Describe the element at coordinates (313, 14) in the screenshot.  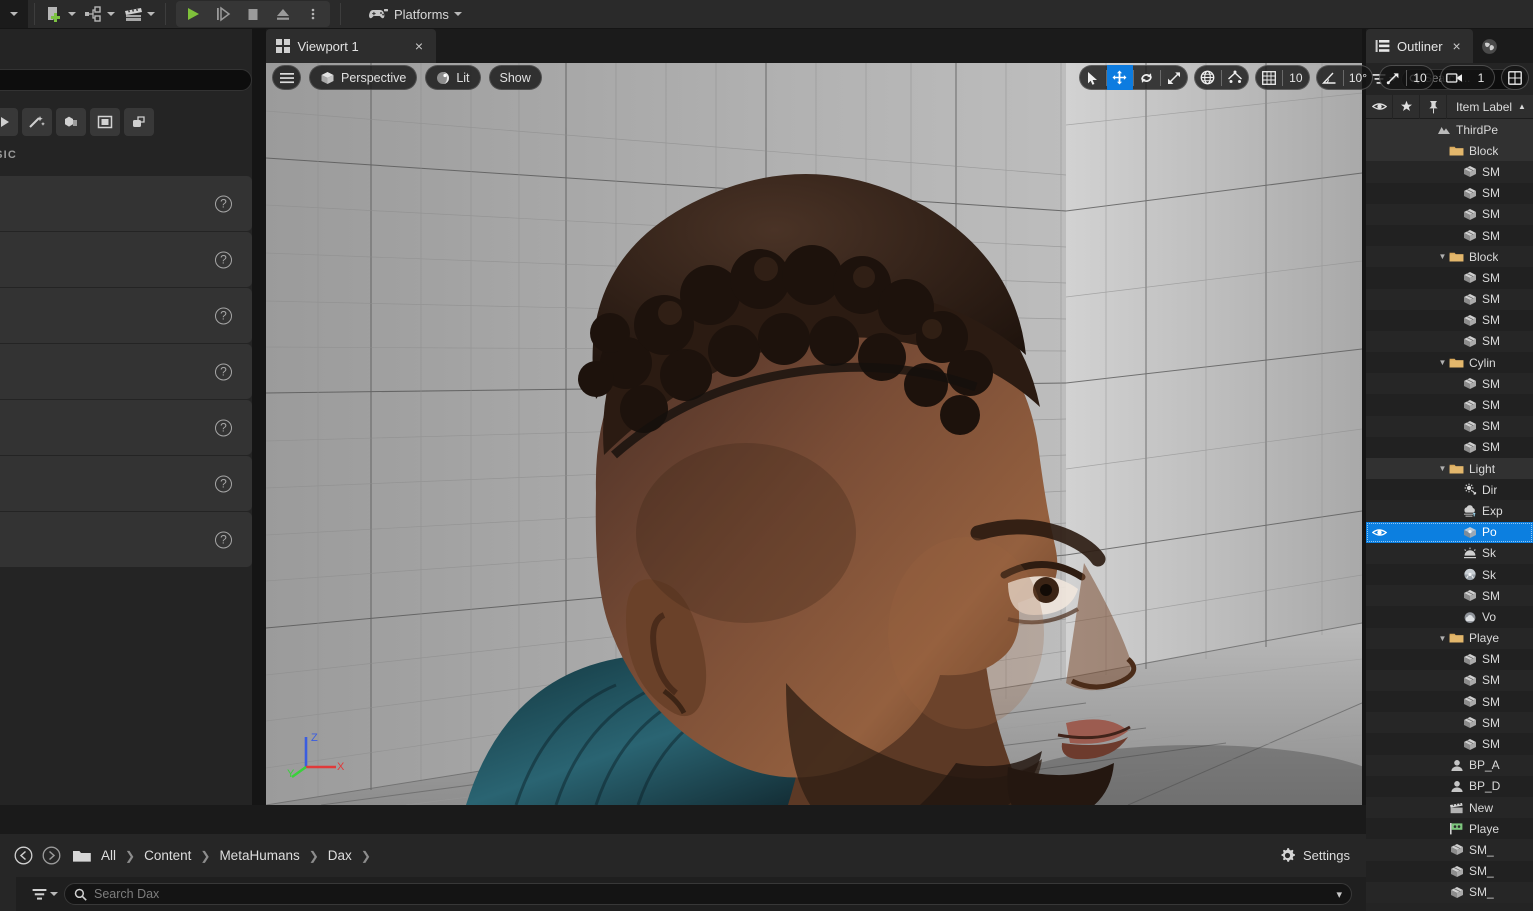
I see `play-more-options-button` at that location.